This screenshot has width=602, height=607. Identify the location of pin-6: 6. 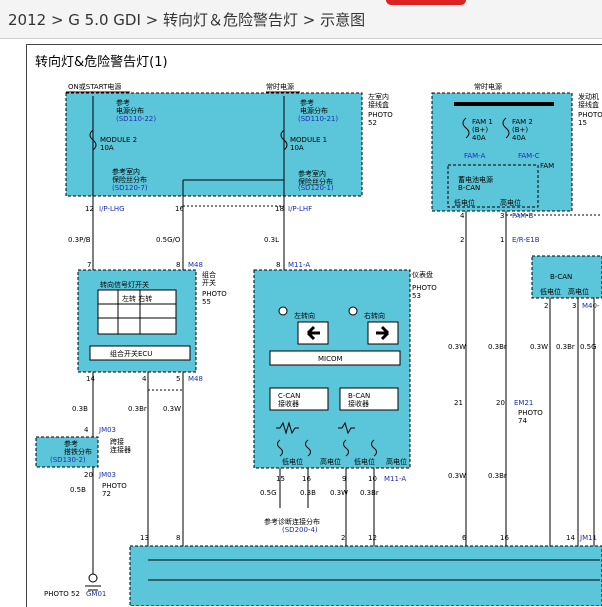
(464, 538).